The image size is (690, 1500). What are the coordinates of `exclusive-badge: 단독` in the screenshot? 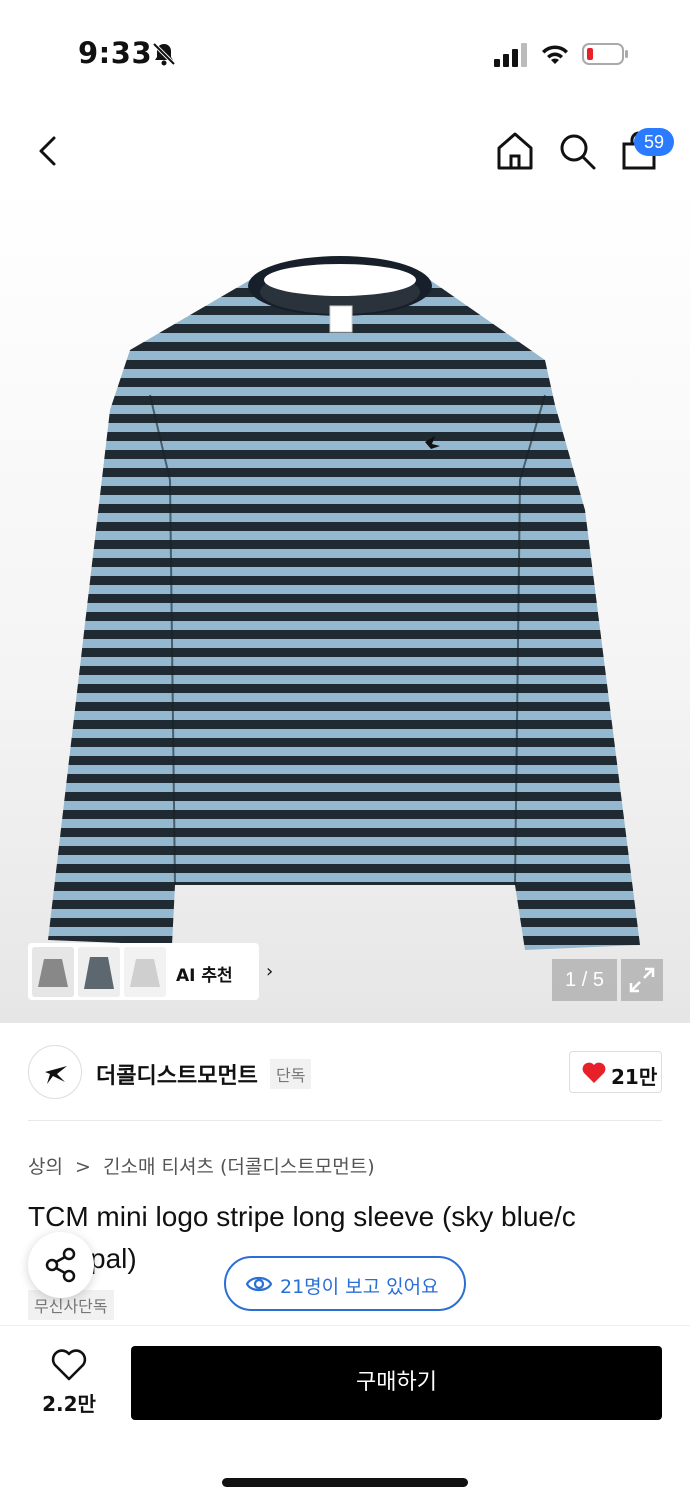 It's located at (291, 1074).